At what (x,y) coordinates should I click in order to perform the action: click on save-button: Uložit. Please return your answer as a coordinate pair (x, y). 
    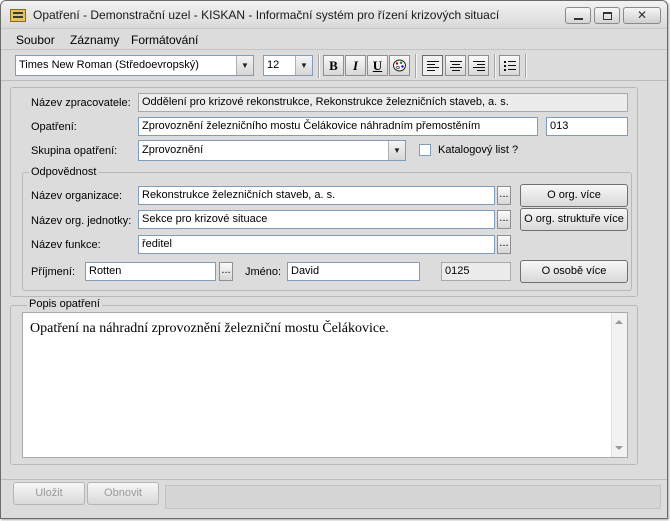
    Looking at the image, I should click on (49, 493).